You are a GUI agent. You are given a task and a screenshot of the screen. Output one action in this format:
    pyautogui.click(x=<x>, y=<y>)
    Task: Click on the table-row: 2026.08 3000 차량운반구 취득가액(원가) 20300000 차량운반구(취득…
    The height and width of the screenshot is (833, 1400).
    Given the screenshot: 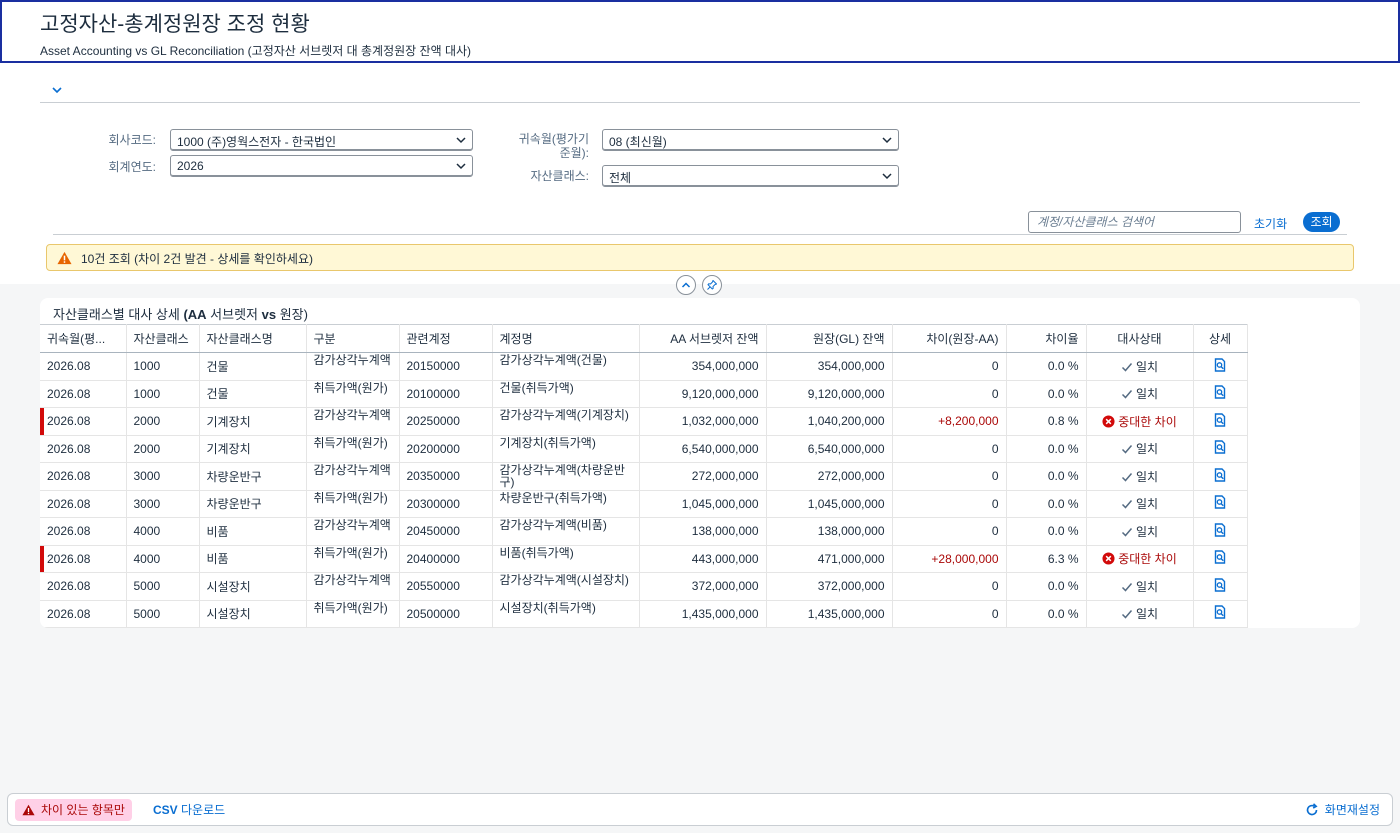 What is the action you would take?
    pyautogui.click(x=644, y=504)
    